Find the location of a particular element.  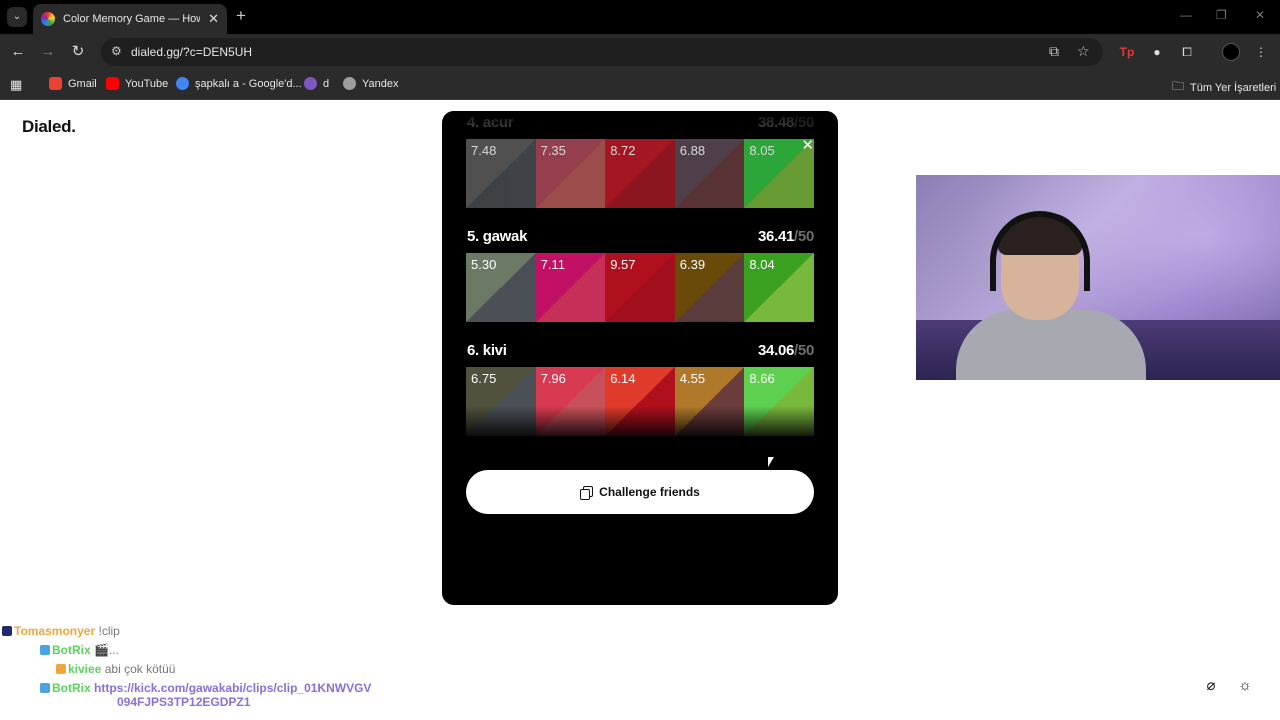

chat-username: kiviee is located at coordinates (85, 669).